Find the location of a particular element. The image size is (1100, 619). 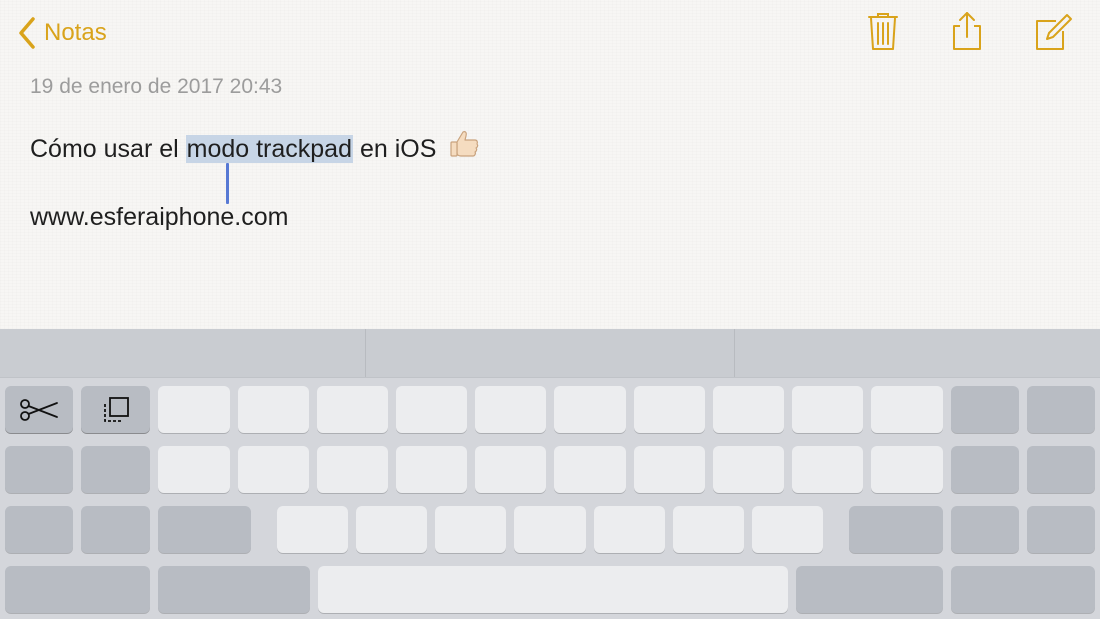

cut-button is located at coordinates (39, 409).